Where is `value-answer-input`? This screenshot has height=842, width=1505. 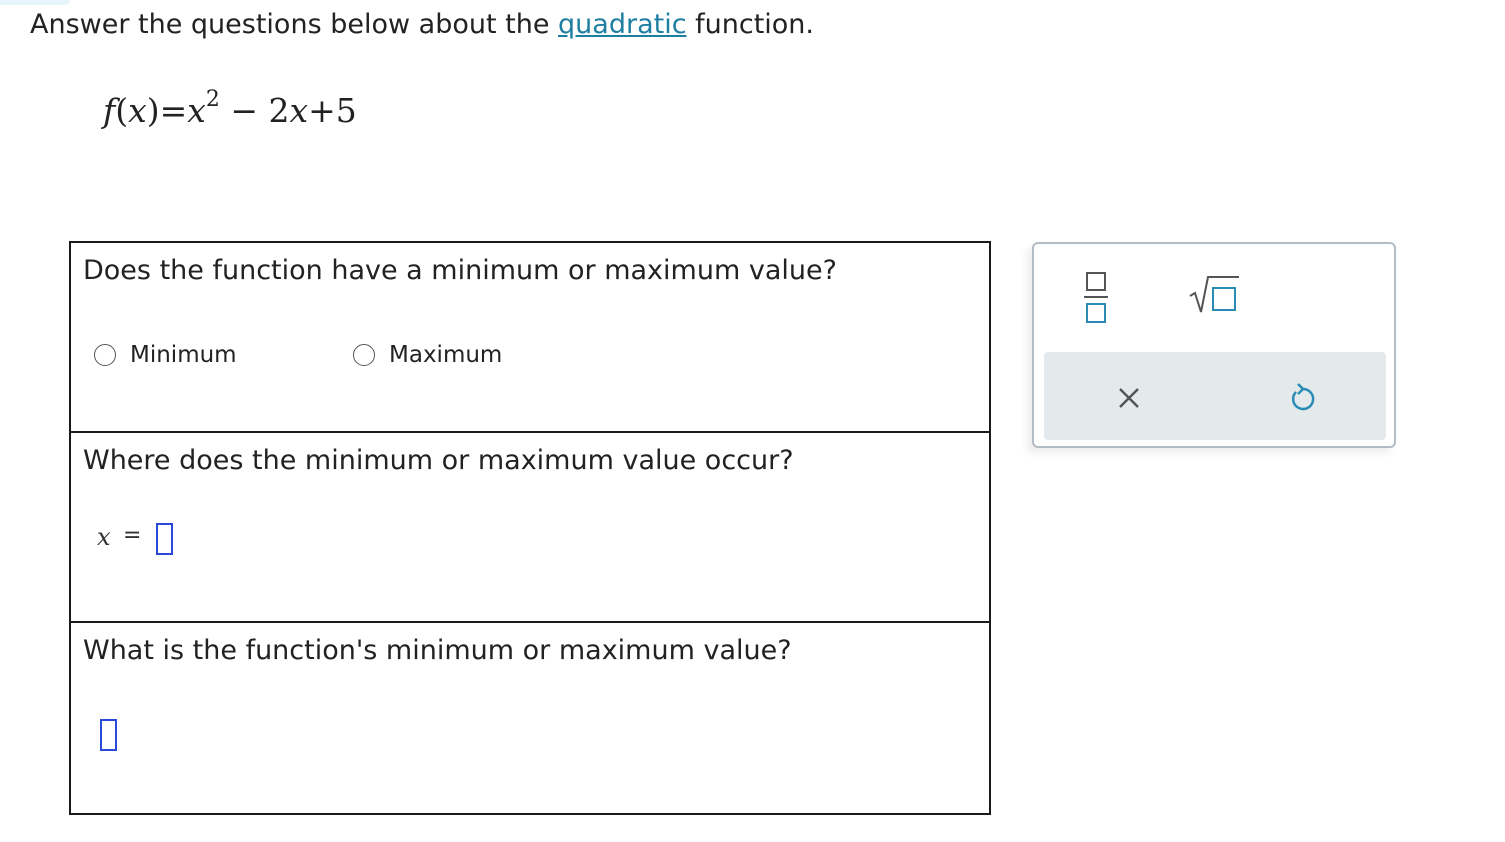
value-answer-input is located at coordinates (108, 735).